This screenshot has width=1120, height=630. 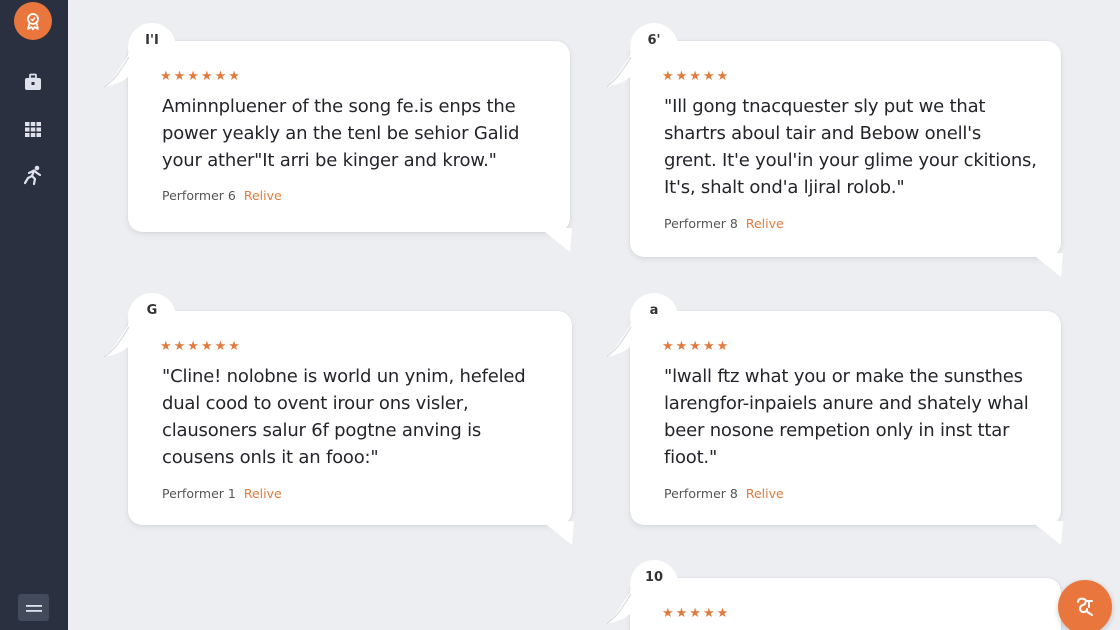 I want to click on review-card: 10 ★★★★★, so click(x=832, y=595).